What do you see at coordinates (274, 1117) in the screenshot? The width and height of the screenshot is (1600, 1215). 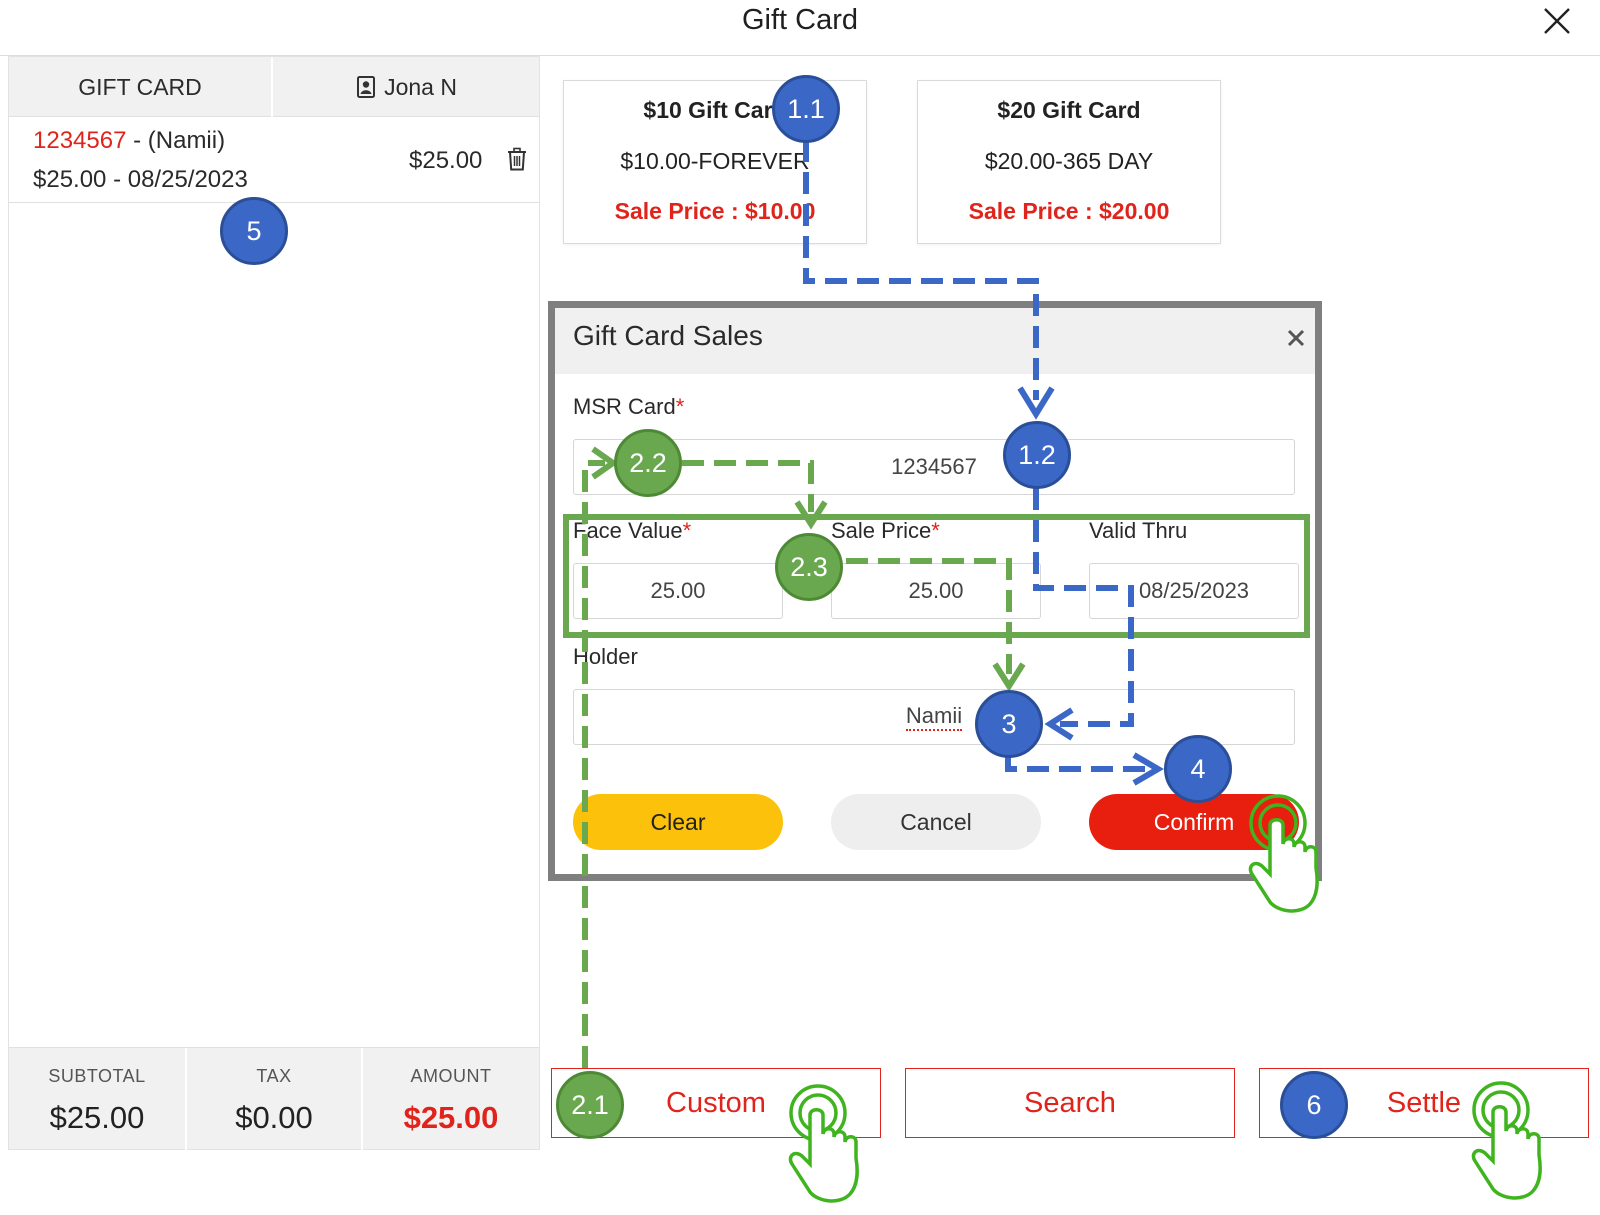 I see `tax-value: $0.00` at bounding box center [274, 1117].